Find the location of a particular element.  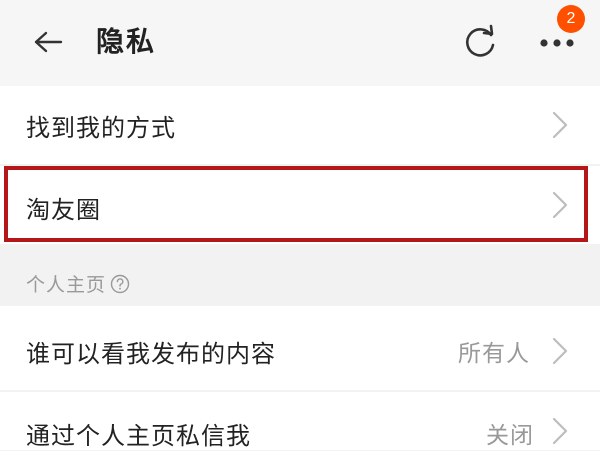

row-label: 谁可以看我发布的内容 is located at coordinates (151, 354).